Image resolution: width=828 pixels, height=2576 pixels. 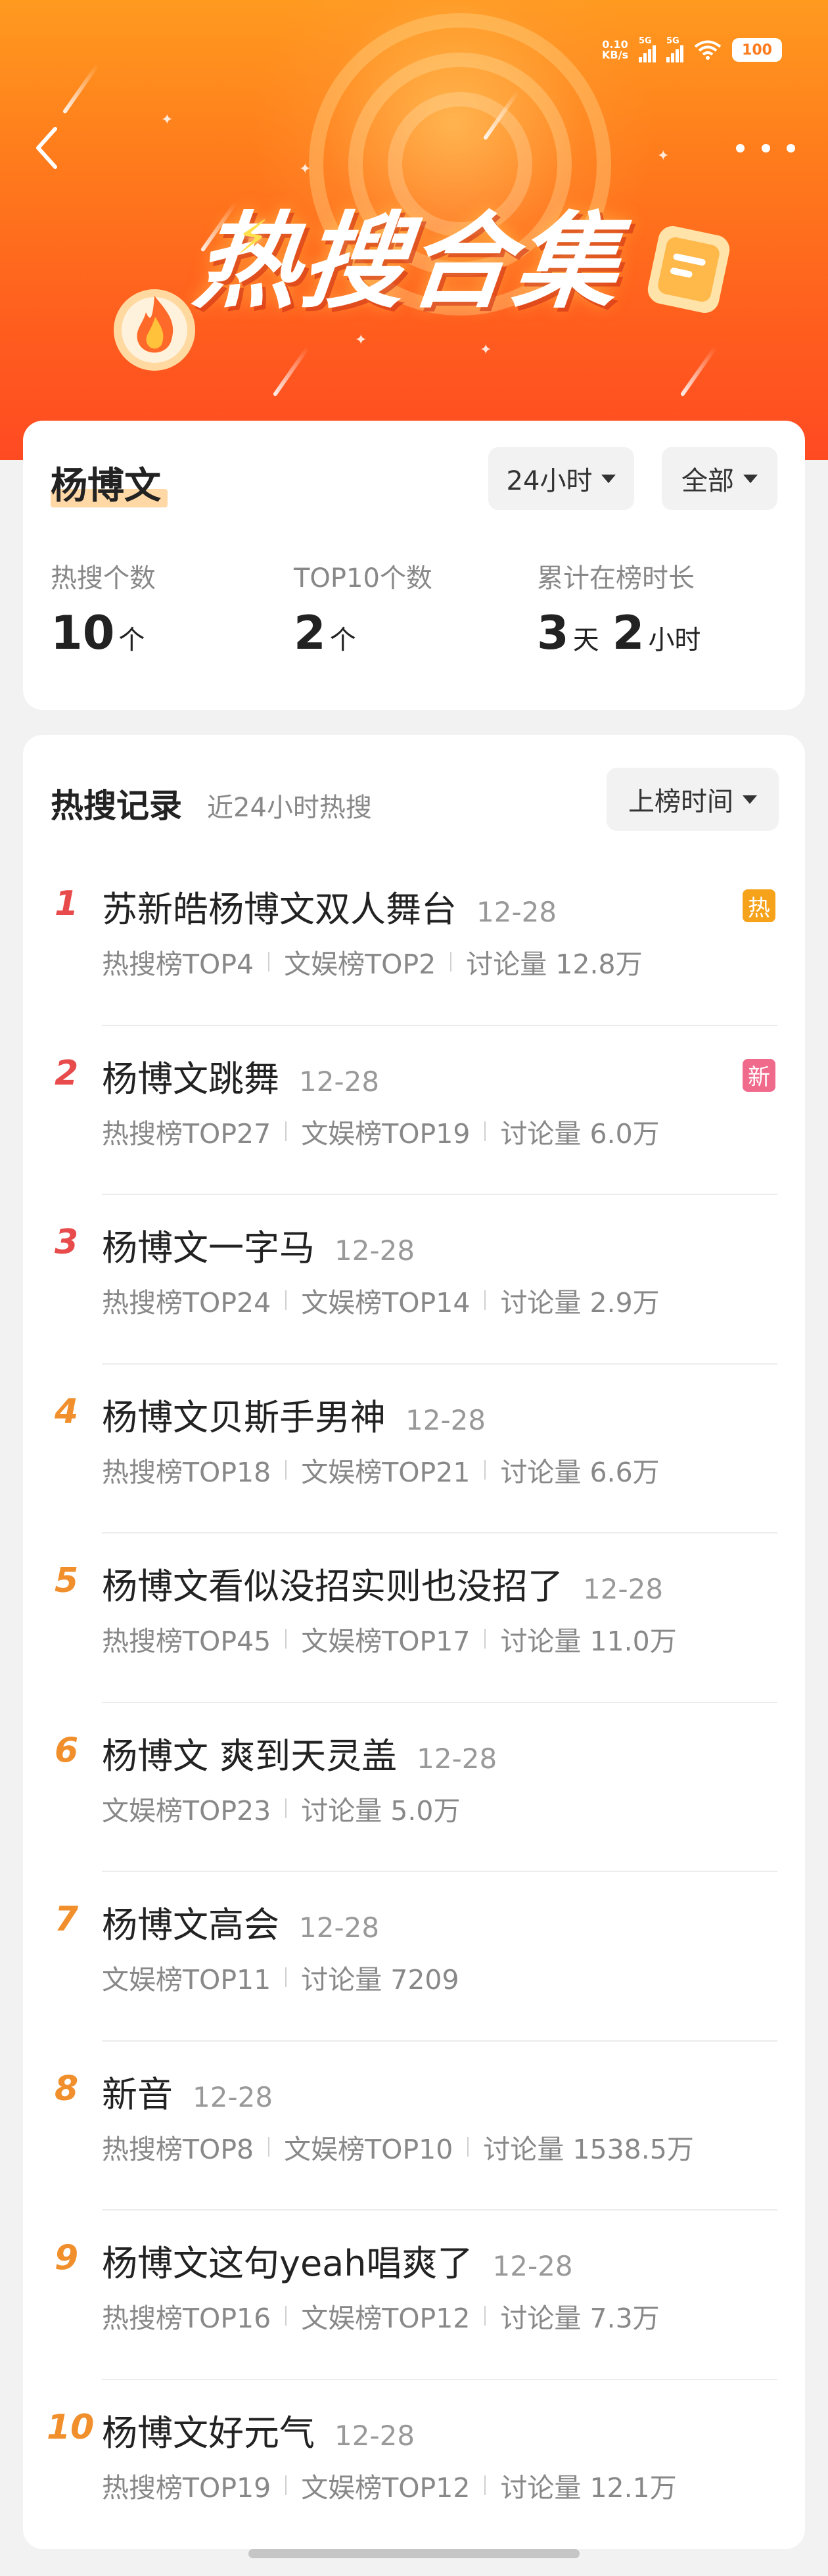 I want to click on list-item: 8 新音 12-28 热搜榜TOP8 文娱榜TOP10 讨论量 1538.5万, so click(x=414, y=2126).